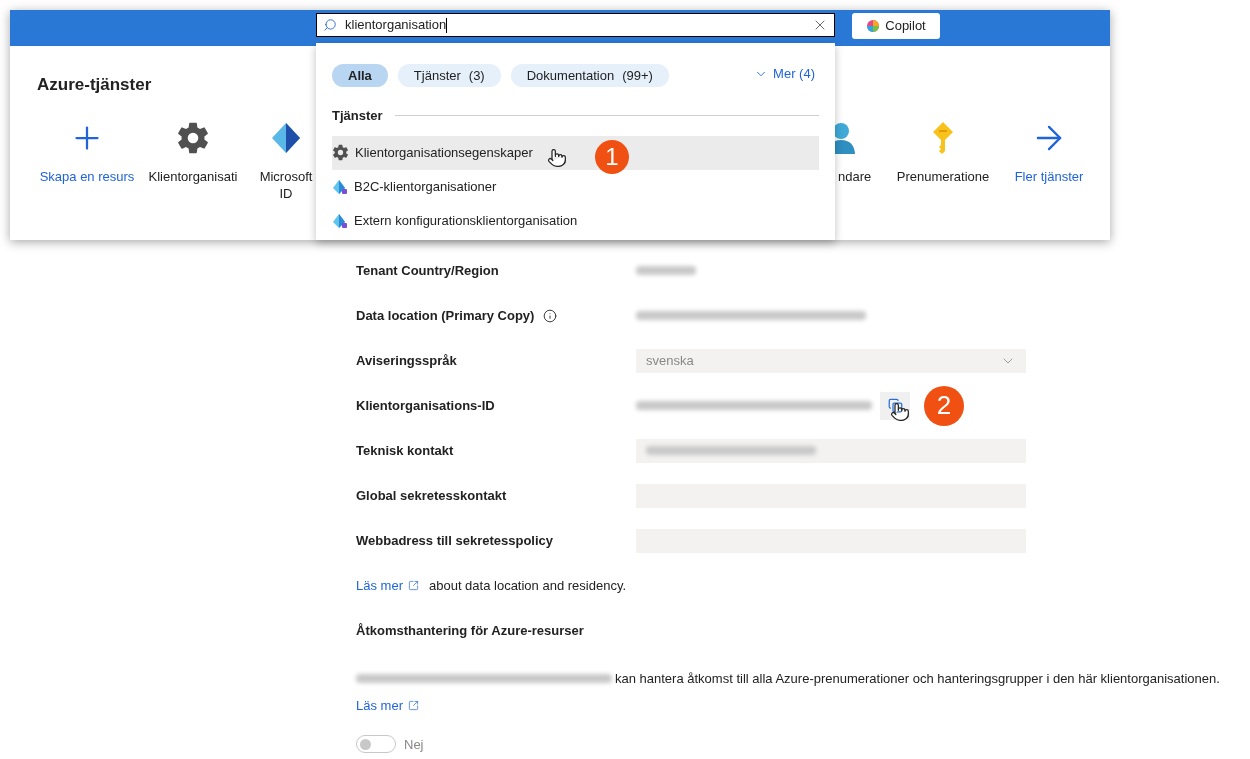 The image size is (1250, 759). I want to click on filter-pill: Tjänster (3), so click(449, 75).